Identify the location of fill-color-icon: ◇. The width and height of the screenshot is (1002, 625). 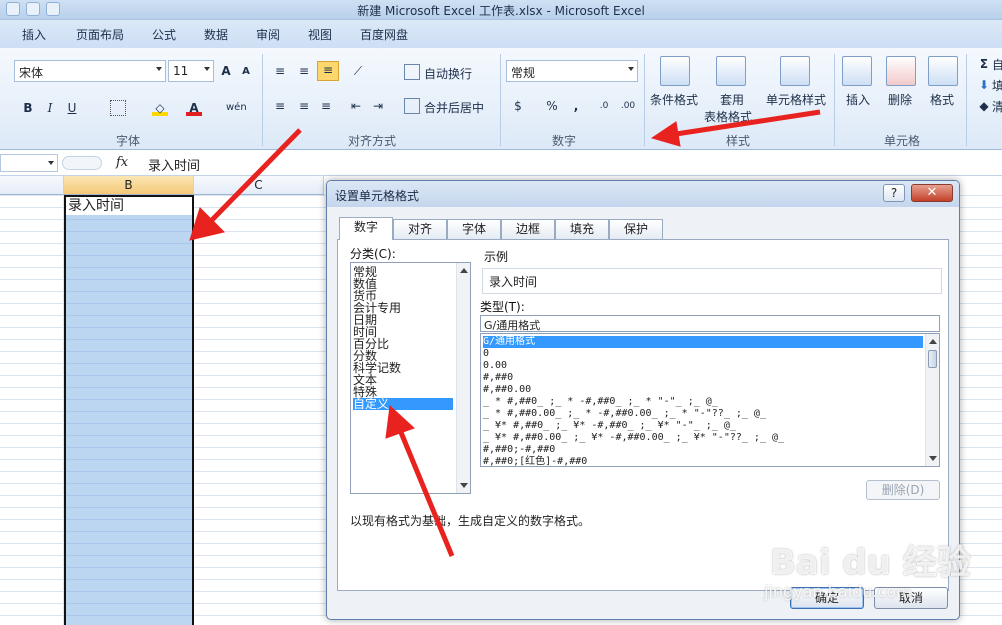
(160, 108).